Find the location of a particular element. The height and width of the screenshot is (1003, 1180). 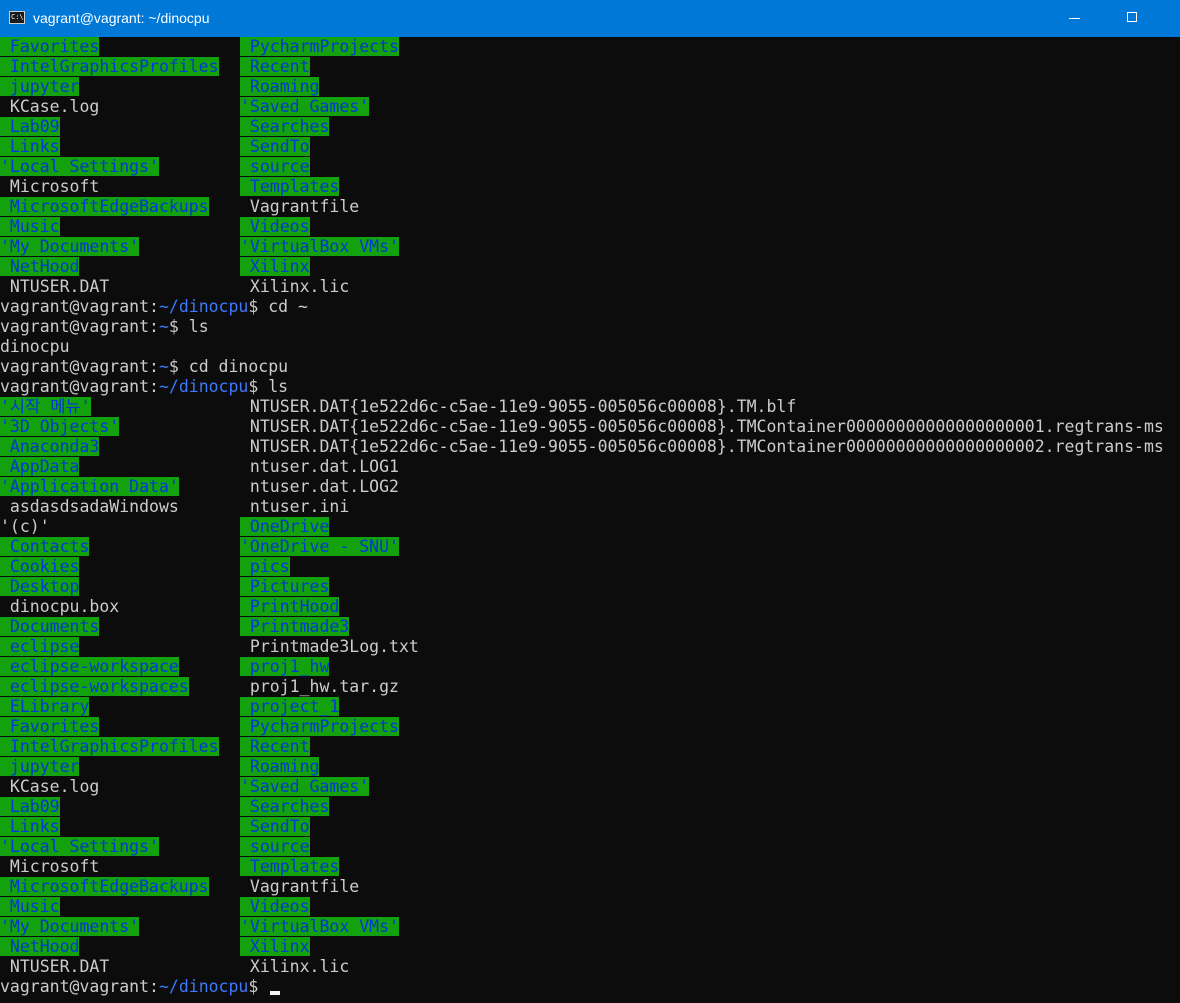

ls-entry: proj1_hw.tar.gz is located at coordinates (319, 687).